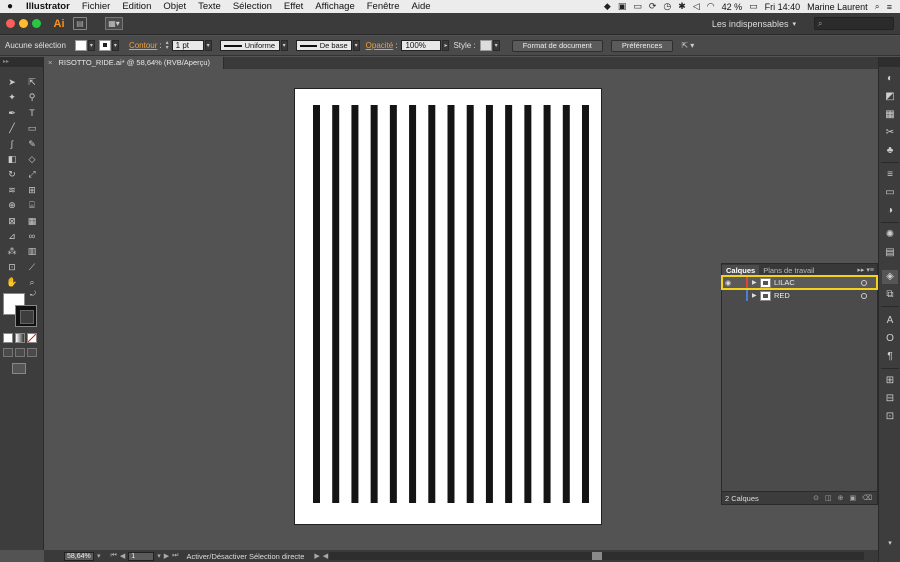 This screenshot has height=562, width=900. Describe the element at coordinates (12, 267) in the screenshot. I see `artboard-tool-icon: ⊡` at that location.